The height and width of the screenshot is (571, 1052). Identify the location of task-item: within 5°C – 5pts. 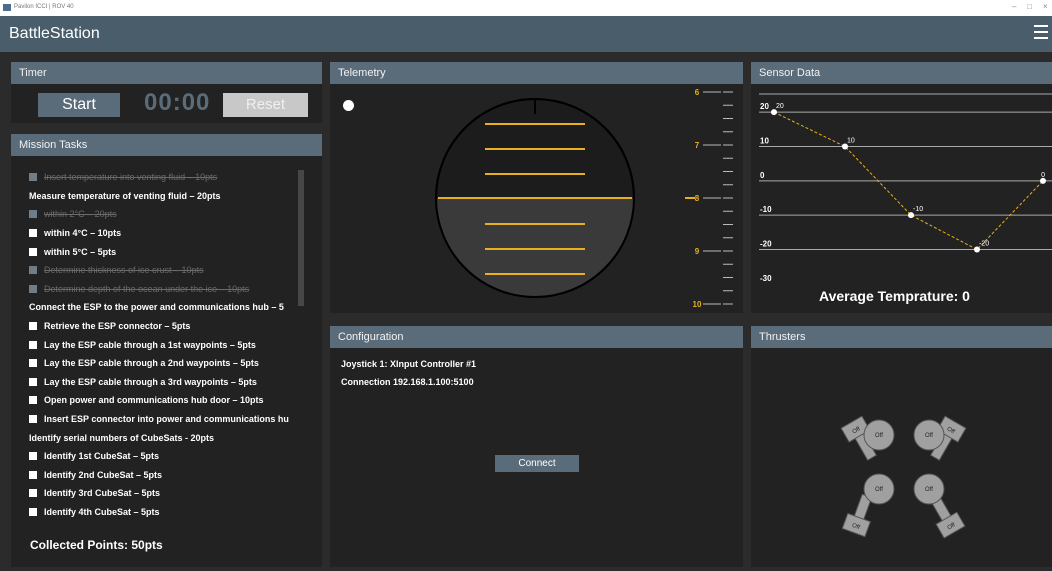
(175, 251).